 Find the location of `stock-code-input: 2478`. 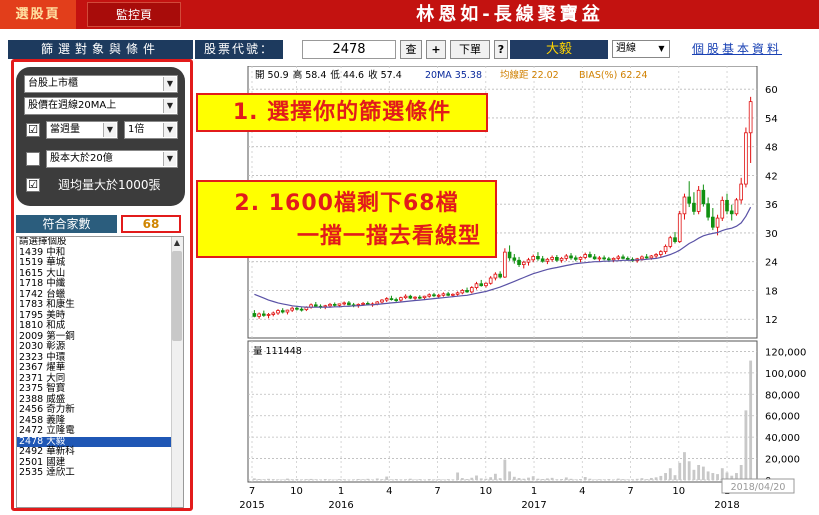

stock-code-input: 2478 is located at coordinates (349, 49).